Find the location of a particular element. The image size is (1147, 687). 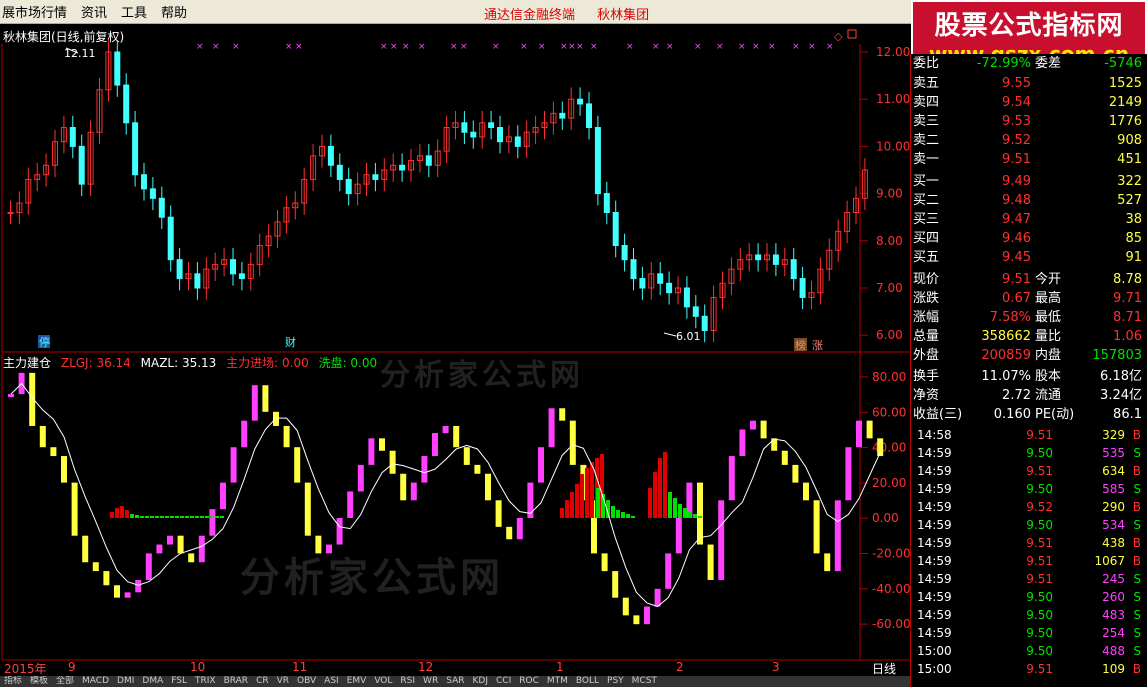

indicator-tab: RSI is located at coordinates (407, 681).